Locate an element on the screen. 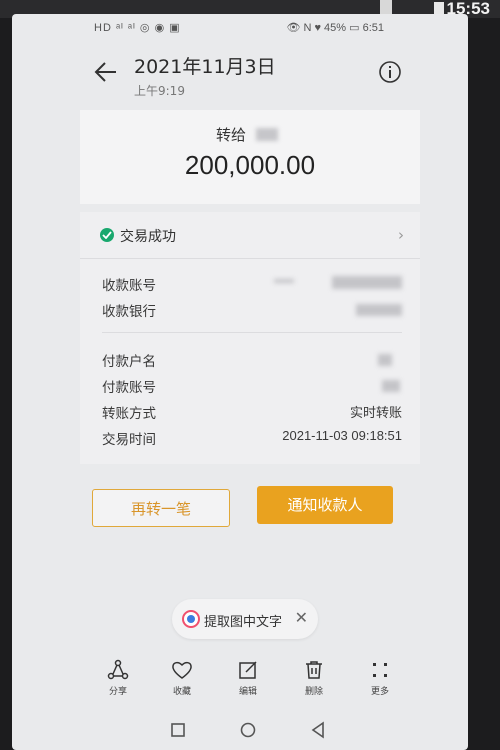 This screenshot has height=750, width=500. heart-icon is located at coordinates (182, 670).